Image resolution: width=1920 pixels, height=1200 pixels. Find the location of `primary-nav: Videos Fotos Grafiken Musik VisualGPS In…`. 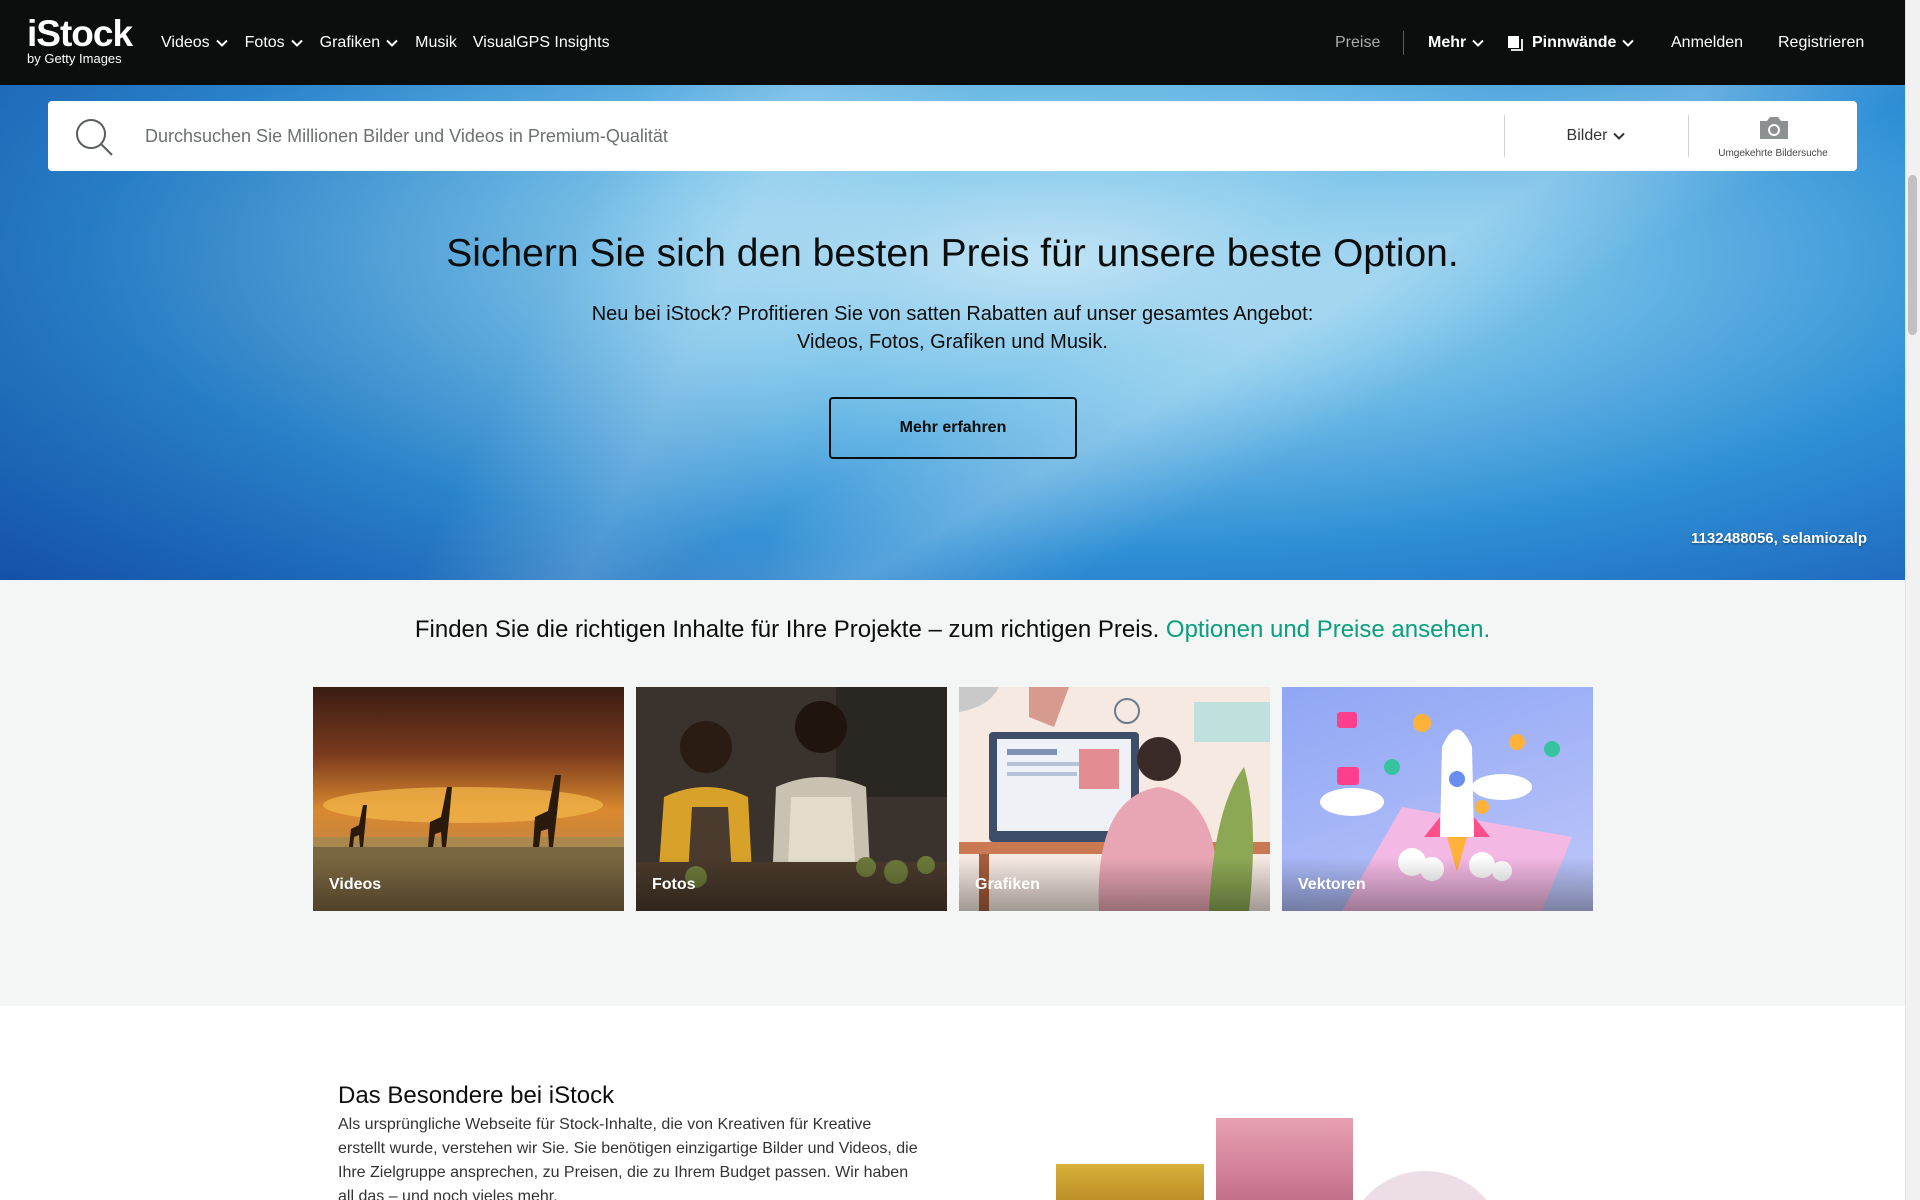

primary-nav: Videos Fotos Grafiken Musik VisualGPS In… is located at coordinates (393, 42).